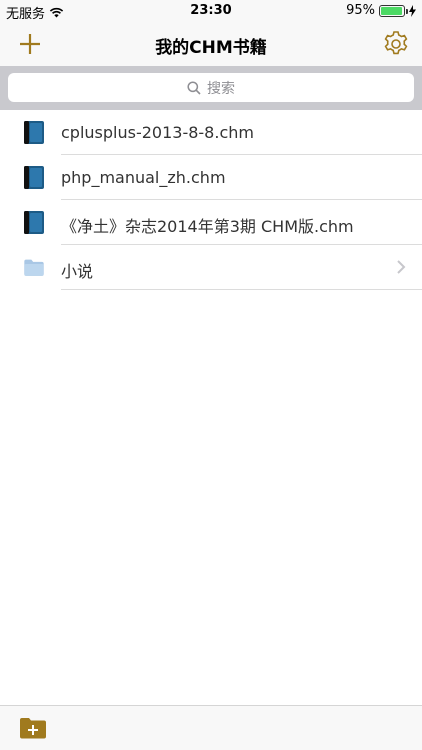 Image resolution: width=422 pixels, height=750 pixels. Describe the element at coordinates (207, 226) in the screenshot. I see `list-item-label: 《净土》杂志2014年第3期 CHM版.chm` at that location.